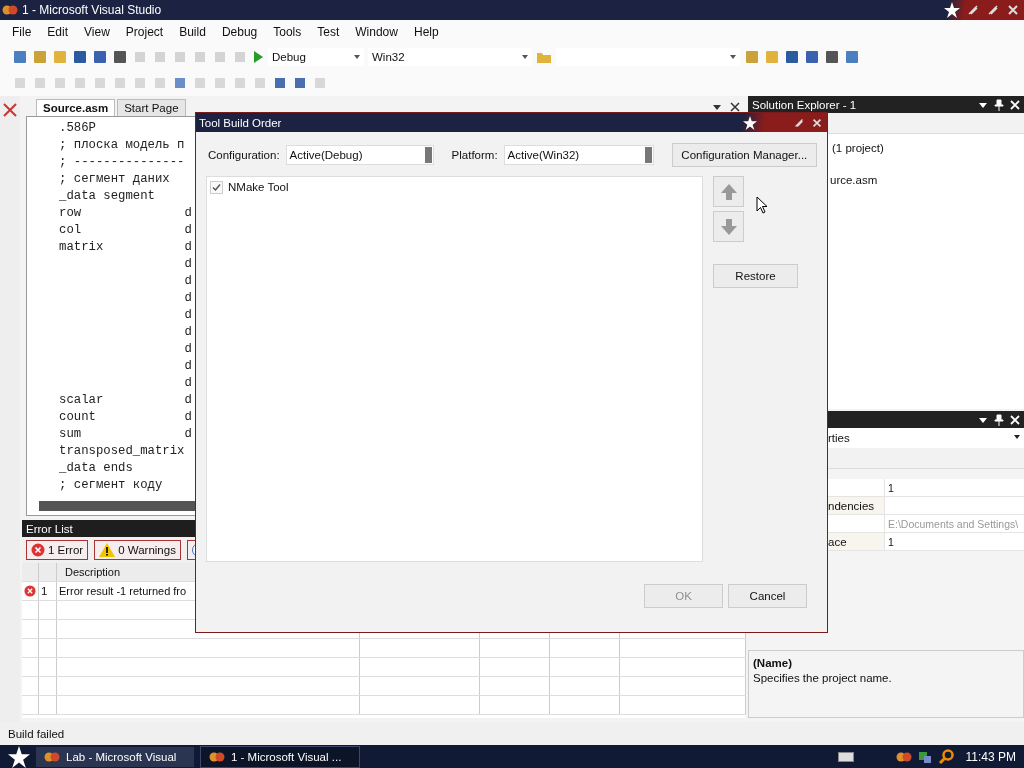 This screenshot has height=768, width=1024. What do you see at coordinates (823, 678) in the screenshot?
I see `description-text: Specifies the project name.` at bounding box center [823, 678].